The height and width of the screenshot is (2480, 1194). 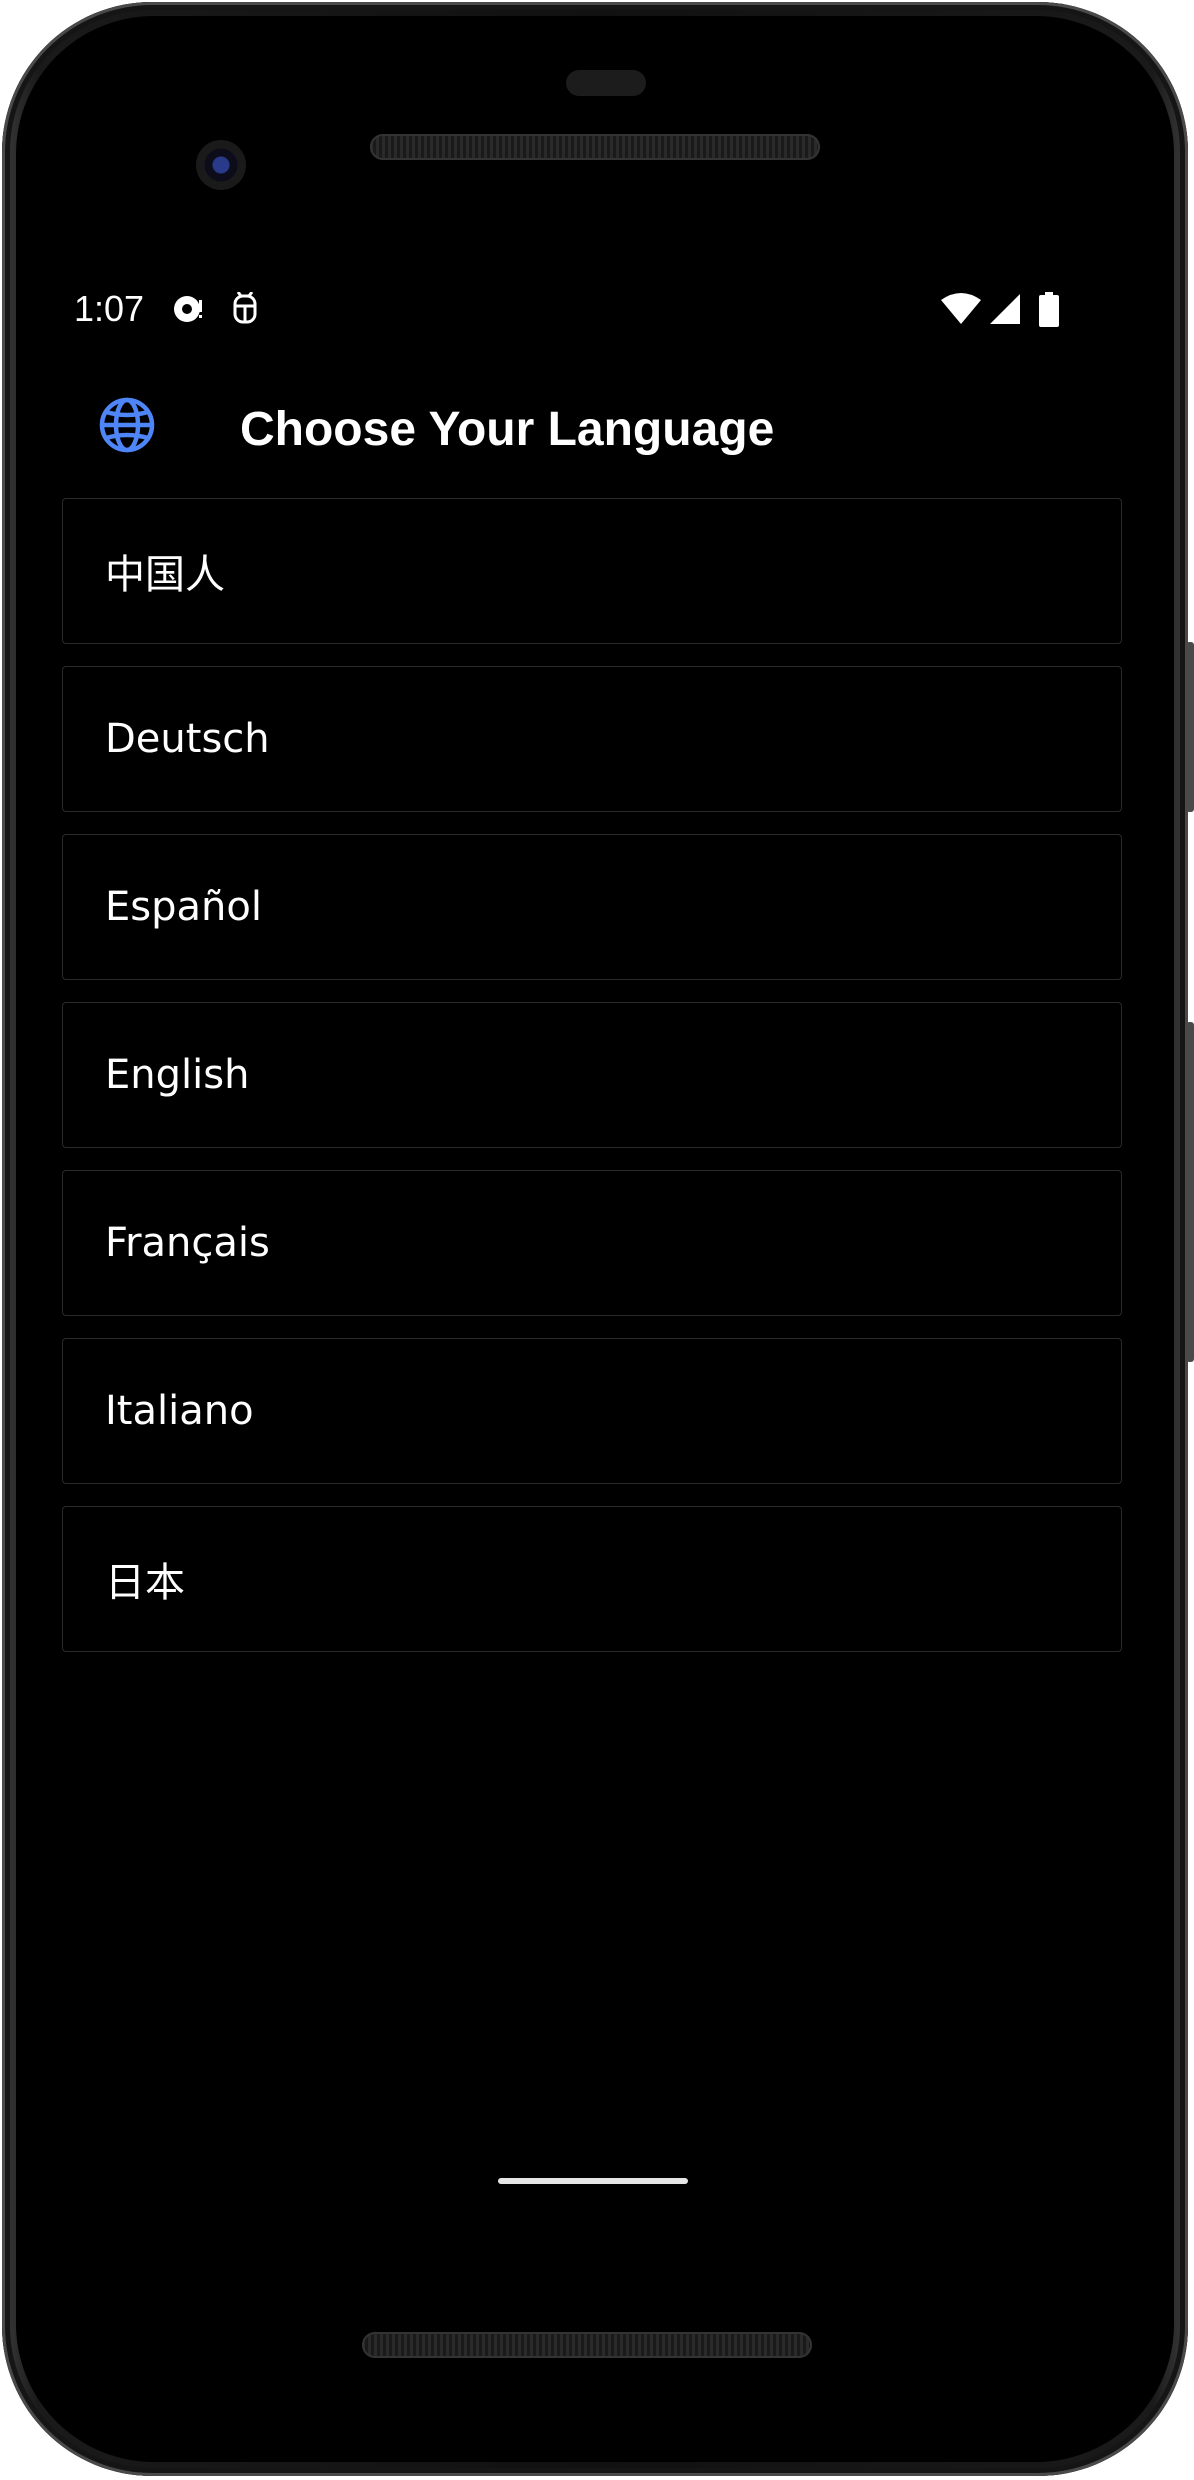 I want to click on language-item-german: Deutsch, so click(x=592, y=739).